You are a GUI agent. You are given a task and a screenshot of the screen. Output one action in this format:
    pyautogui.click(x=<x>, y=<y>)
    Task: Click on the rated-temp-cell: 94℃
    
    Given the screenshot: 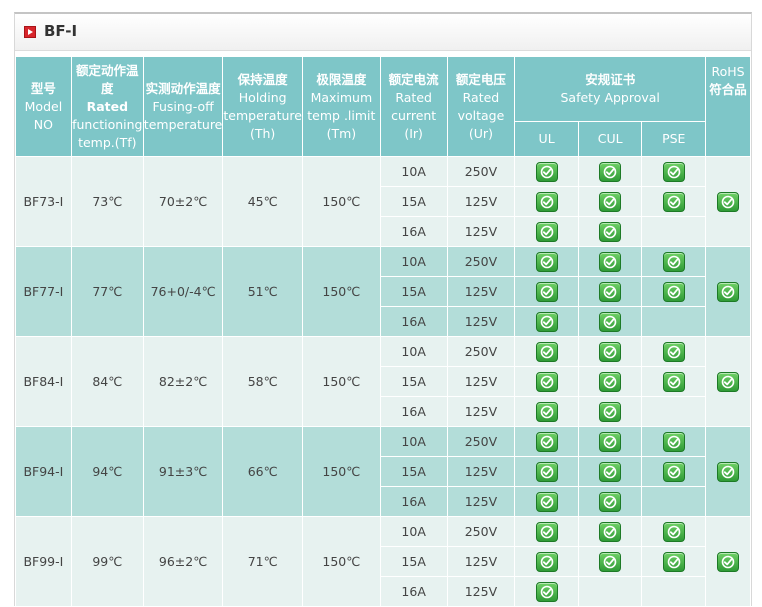 What is the action you would take?
    pyautogui.click(x=107, y=471)
    